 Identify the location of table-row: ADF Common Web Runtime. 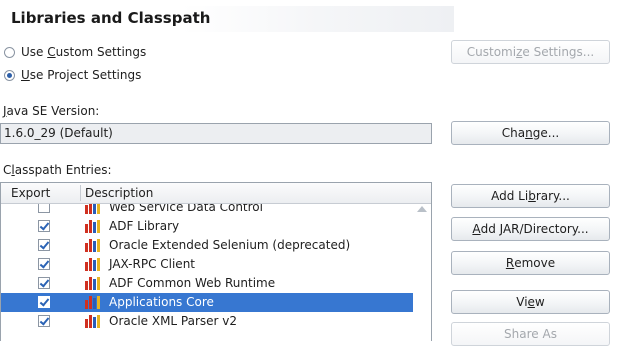
(207, 283).